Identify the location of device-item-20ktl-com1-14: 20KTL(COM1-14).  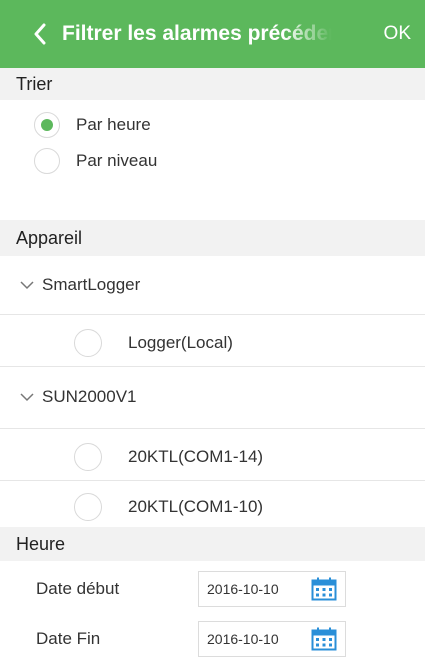
(212, 457).